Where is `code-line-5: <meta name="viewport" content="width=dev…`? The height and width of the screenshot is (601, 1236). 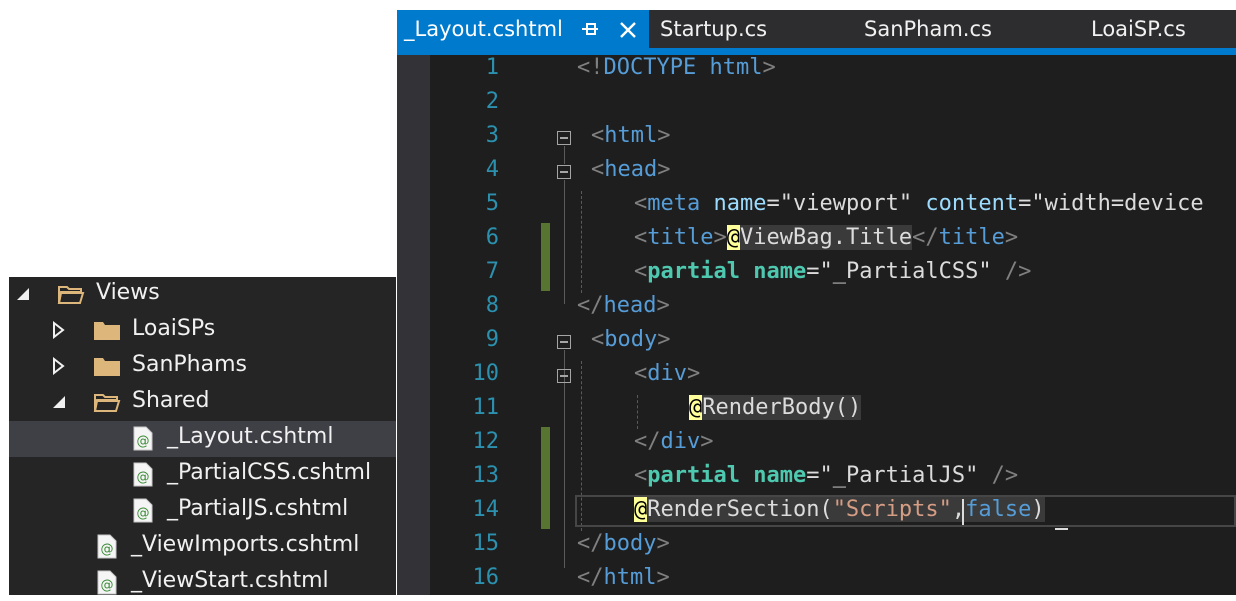
code-line-5: <meta name="viewport" content="width=dev… is located at coordinates (919, 208).